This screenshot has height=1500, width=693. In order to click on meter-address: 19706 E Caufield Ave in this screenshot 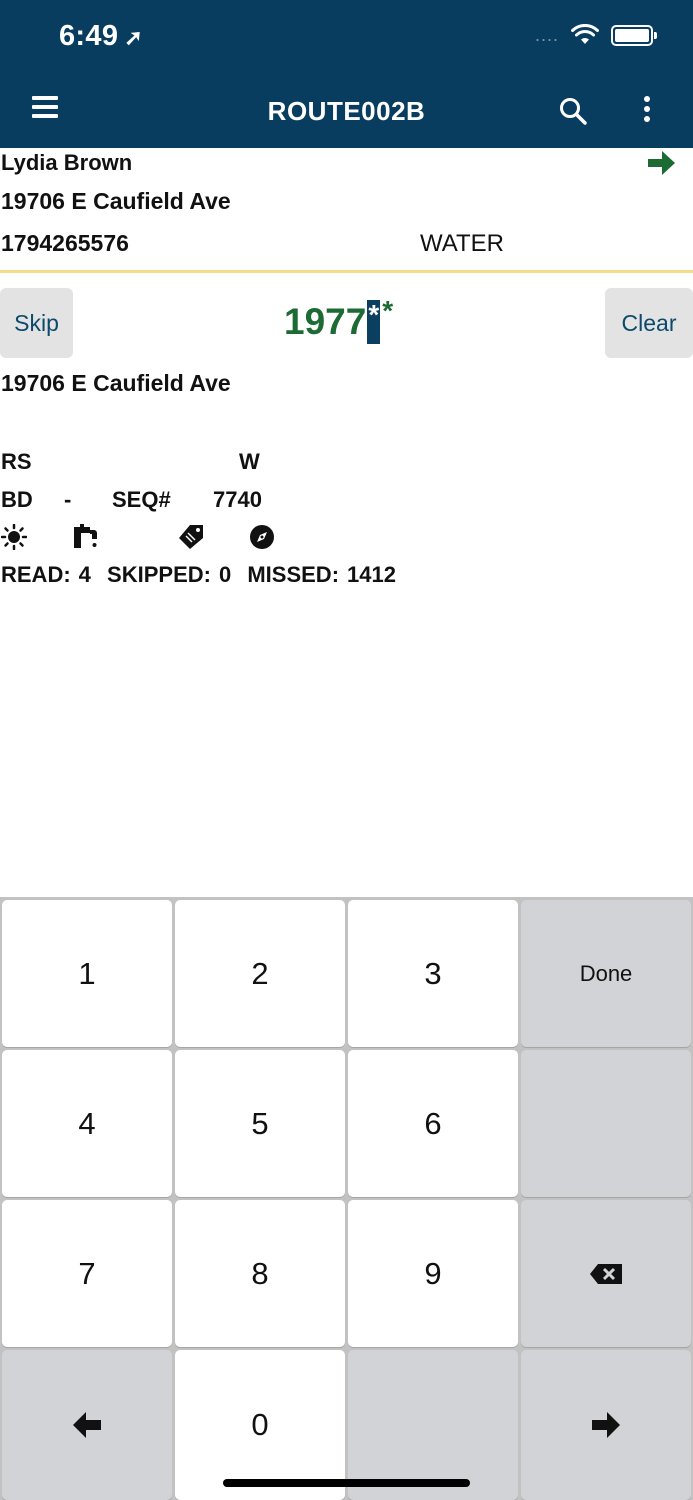, I will do `click(116, 383)`.